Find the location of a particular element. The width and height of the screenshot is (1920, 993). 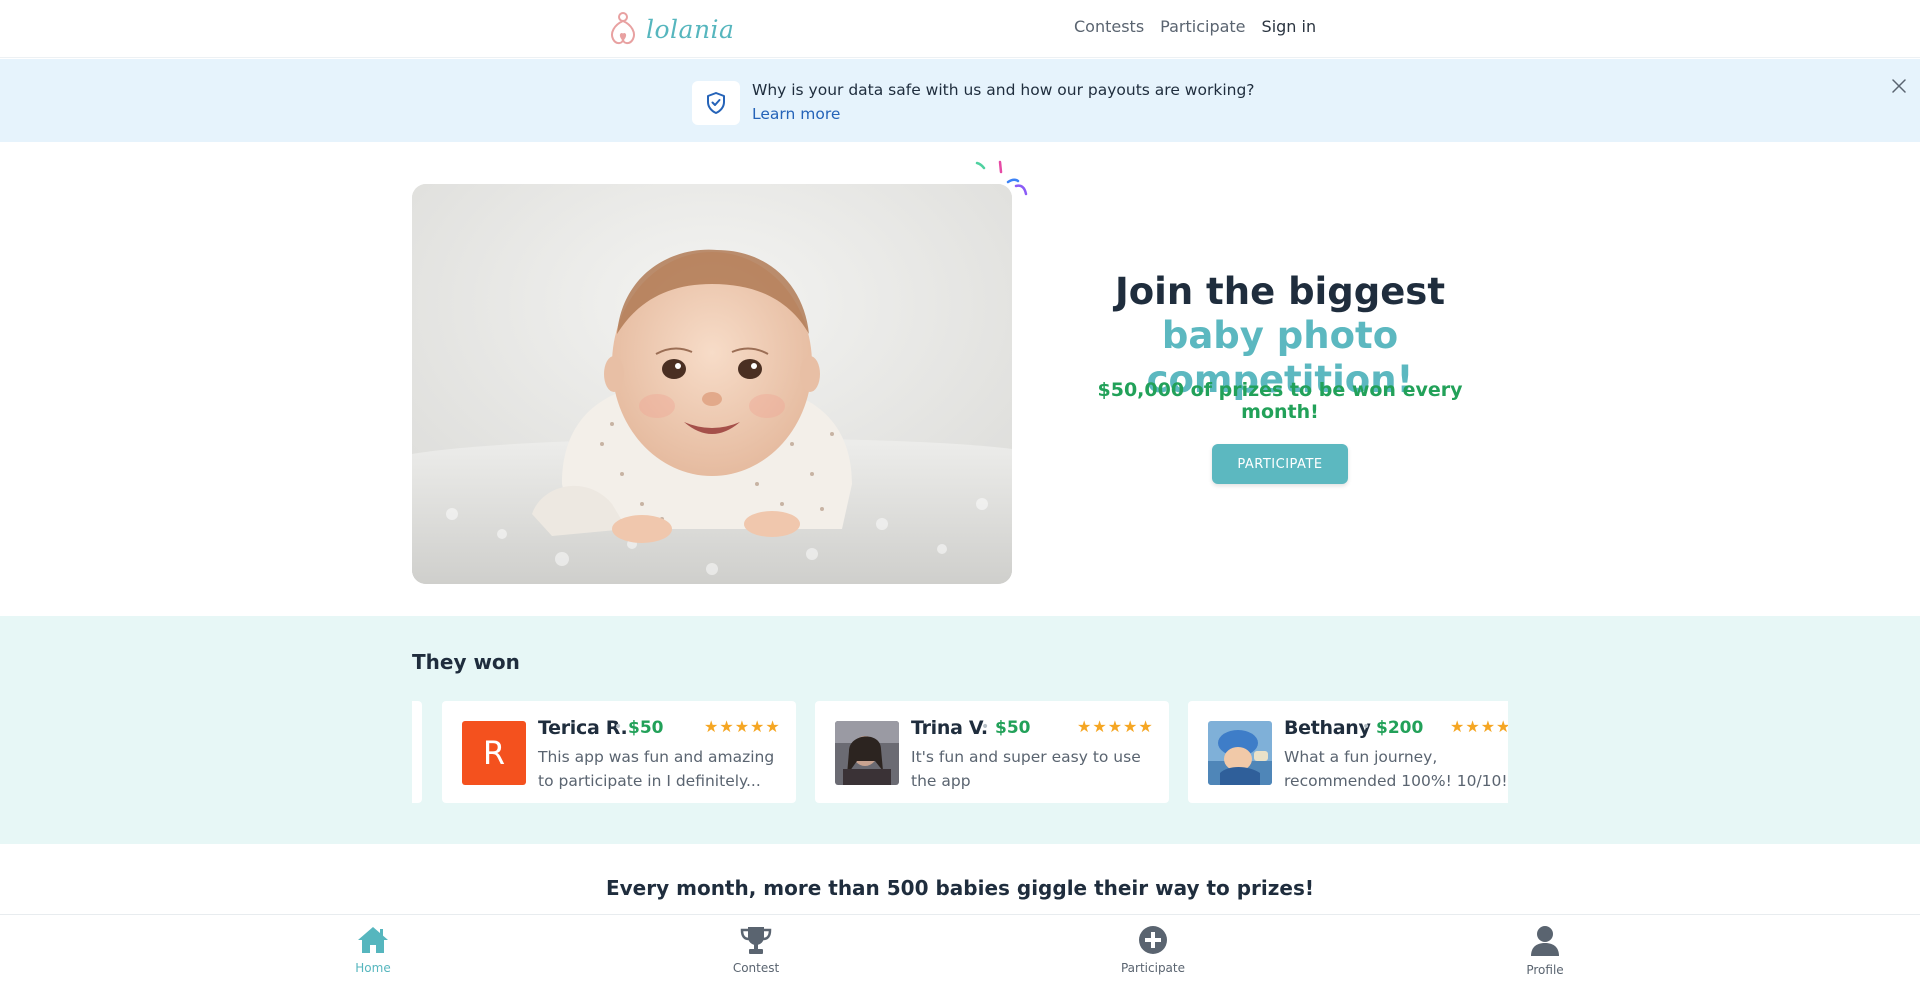

trophy-icon is located at coordinates (756, 940).